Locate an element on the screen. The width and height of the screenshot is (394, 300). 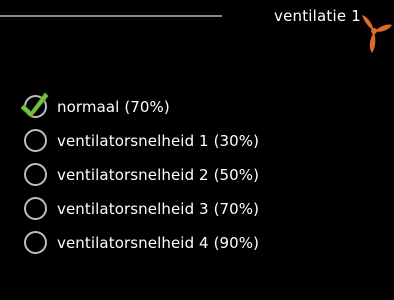
option-normaal: normaal (70%) is located at coordinates (201, 107).